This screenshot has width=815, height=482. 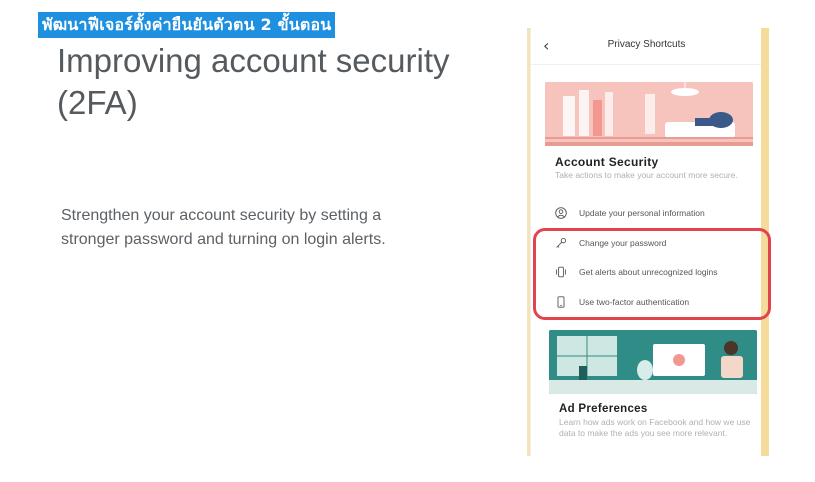 What do you see at coordinates (603, 409) in the screenshot?
I see `ad-preferences-title: Ad Preferences` at bounding box center [603, 409].